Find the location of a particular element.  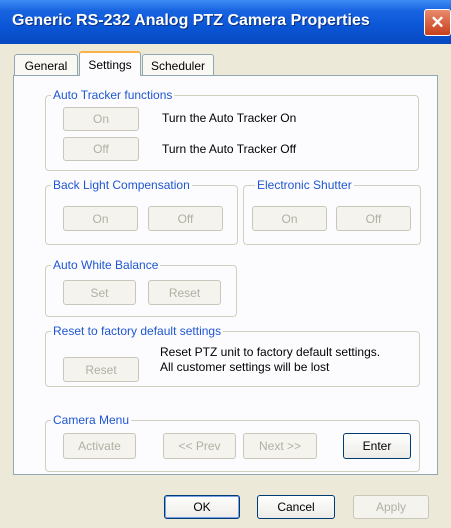

close-button: ✕ is located at coordinates (437, 22).